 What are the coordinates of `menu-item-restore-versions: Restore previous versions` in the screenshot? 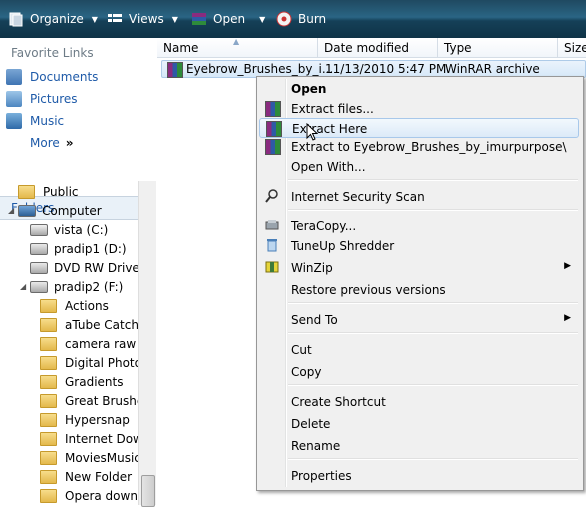 It's located at (419, 290).